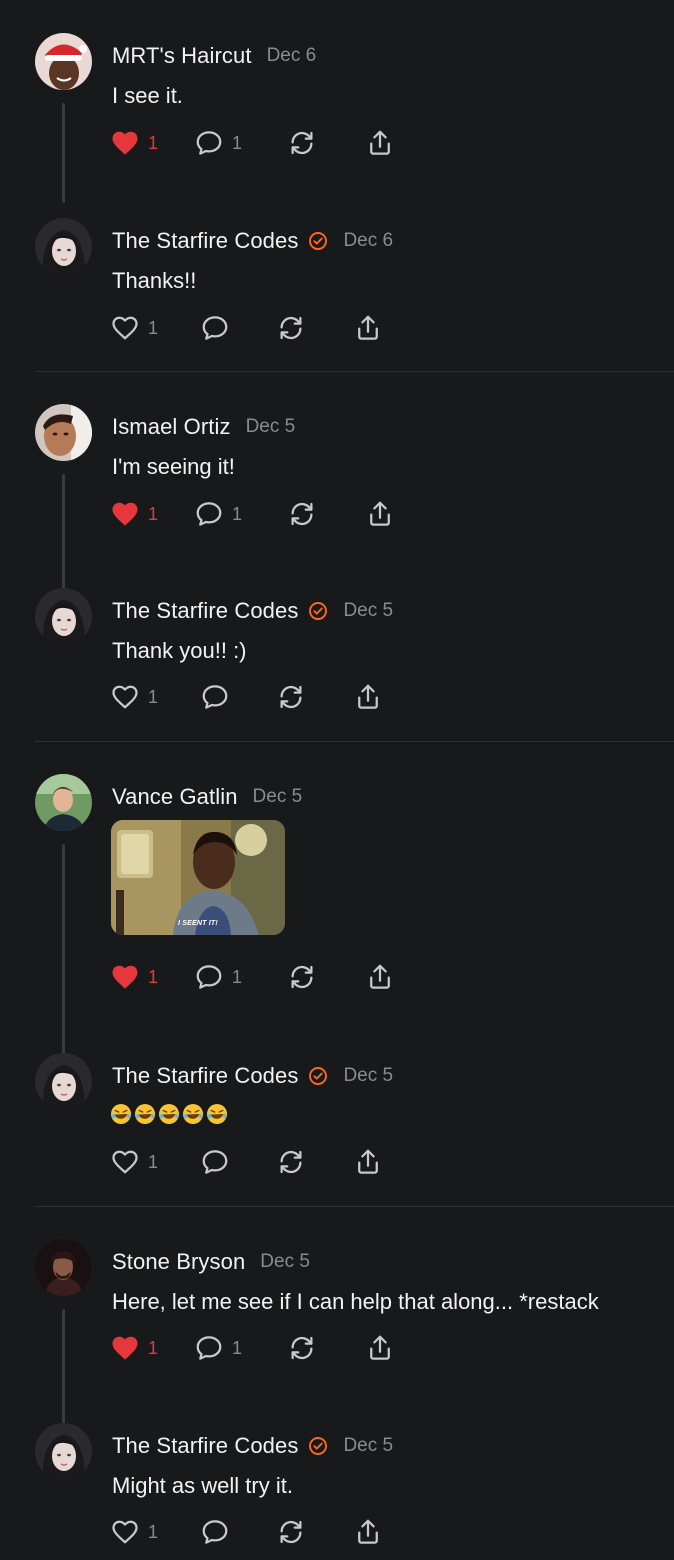 The image size is (674, 1560). Describe the element at coordinates (175, 797) in the screenshot. I see `author-name: Vance Gatlin` at that location.